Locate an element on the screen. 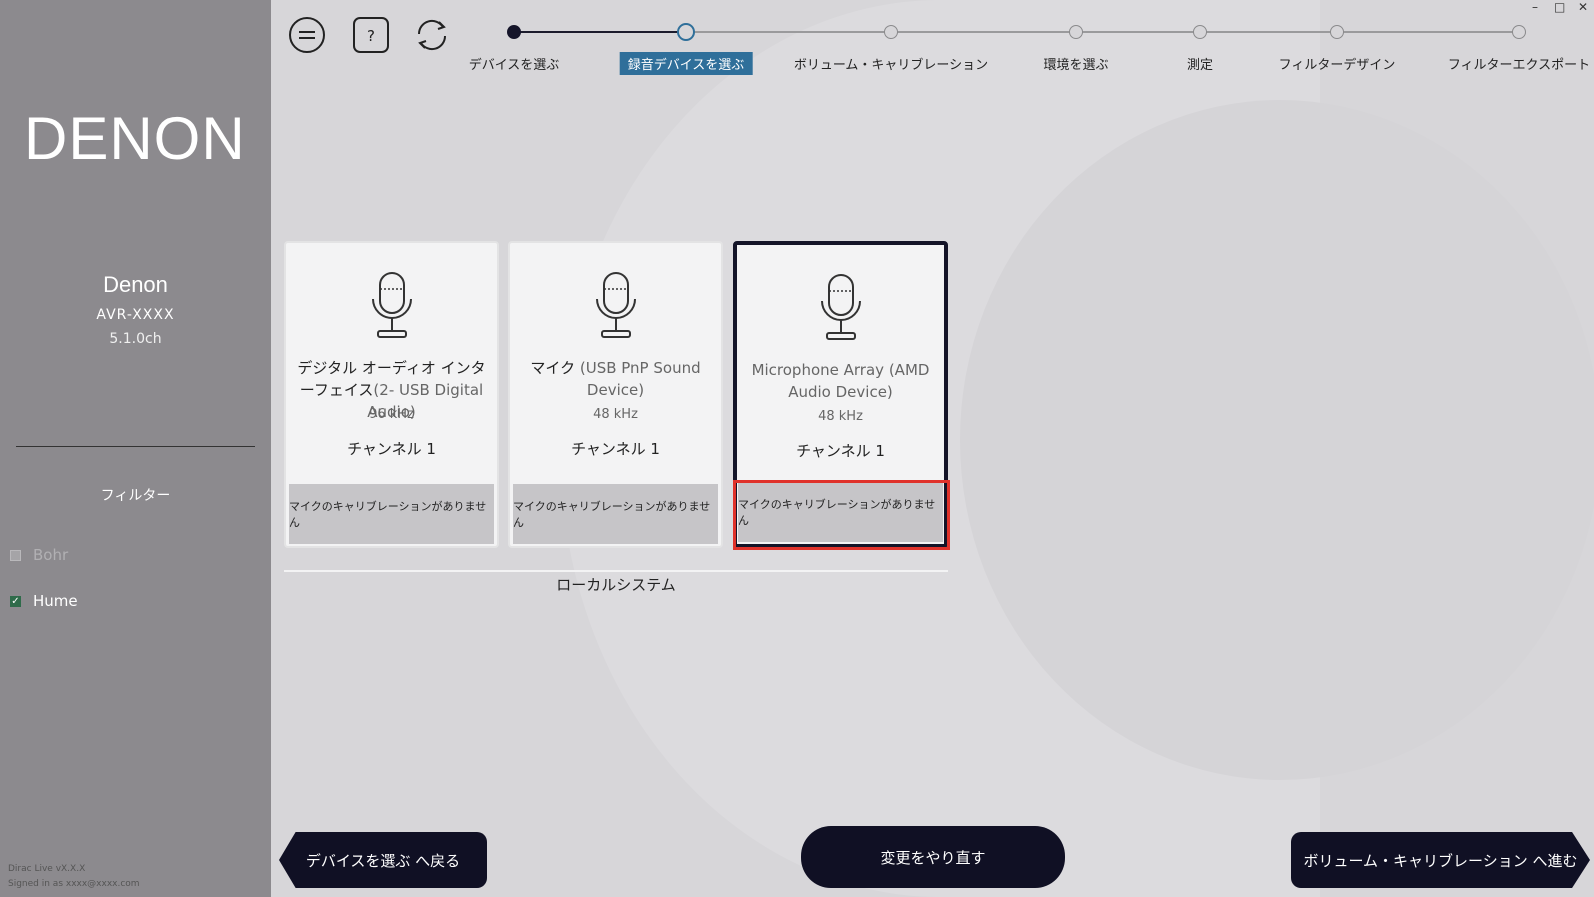  refresh-icon is located at coordinates (432, 34).